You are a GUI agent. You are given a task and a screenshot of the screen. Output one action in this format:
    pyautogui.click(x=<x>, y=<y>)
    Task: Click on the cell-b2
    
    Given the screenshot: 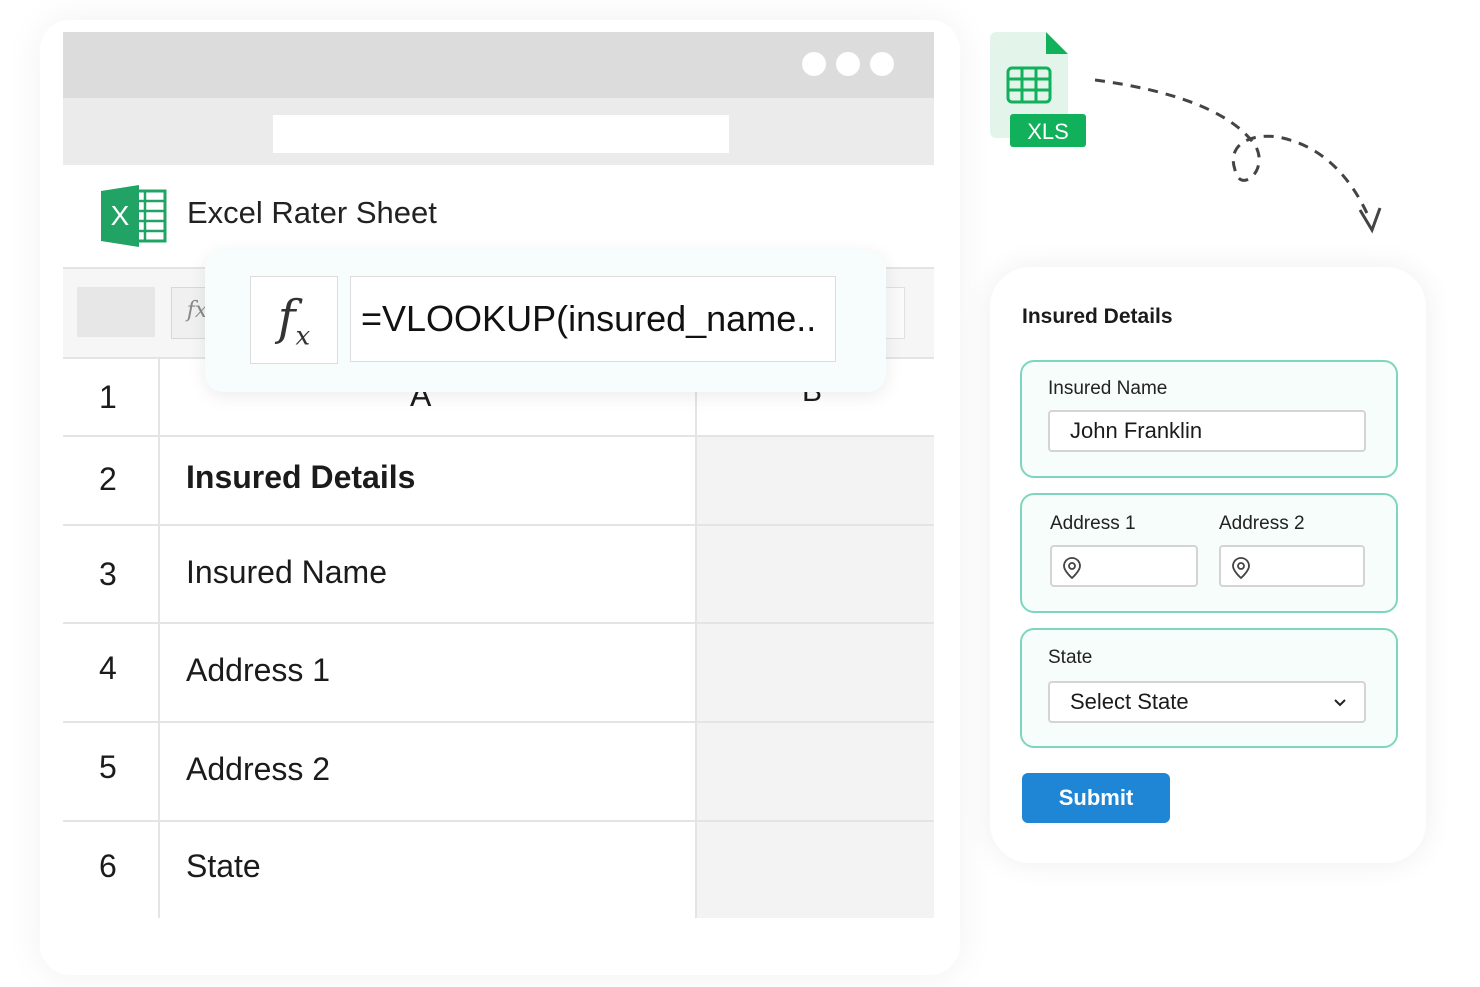 What is the action you would take?
    pyautogui.click(x=815, y=480)
    